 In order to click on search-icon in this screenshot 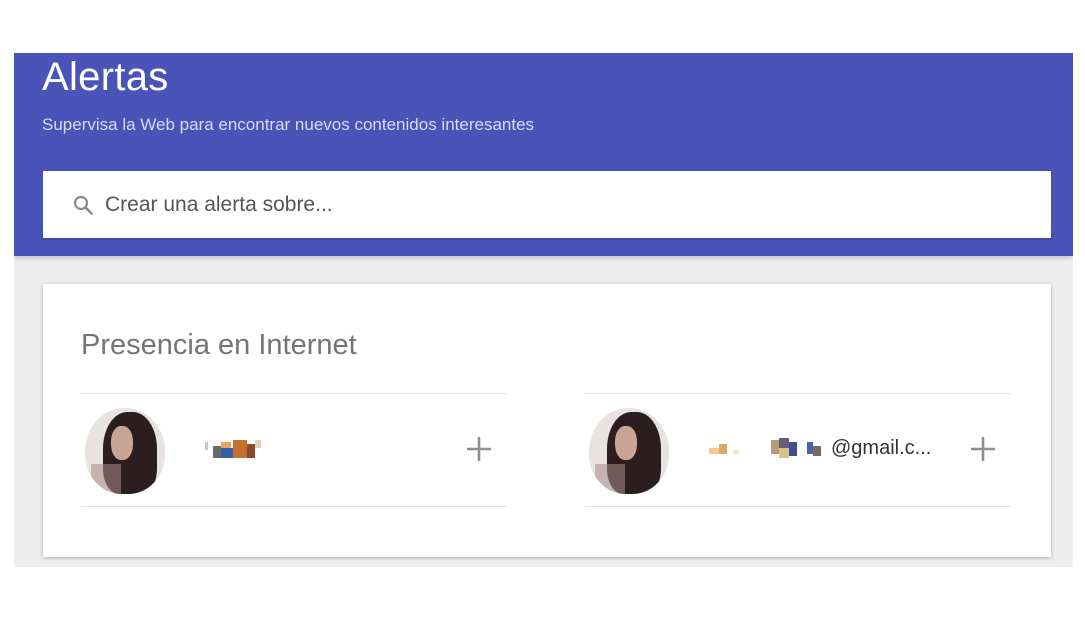, I will do `click(83, 205)`.